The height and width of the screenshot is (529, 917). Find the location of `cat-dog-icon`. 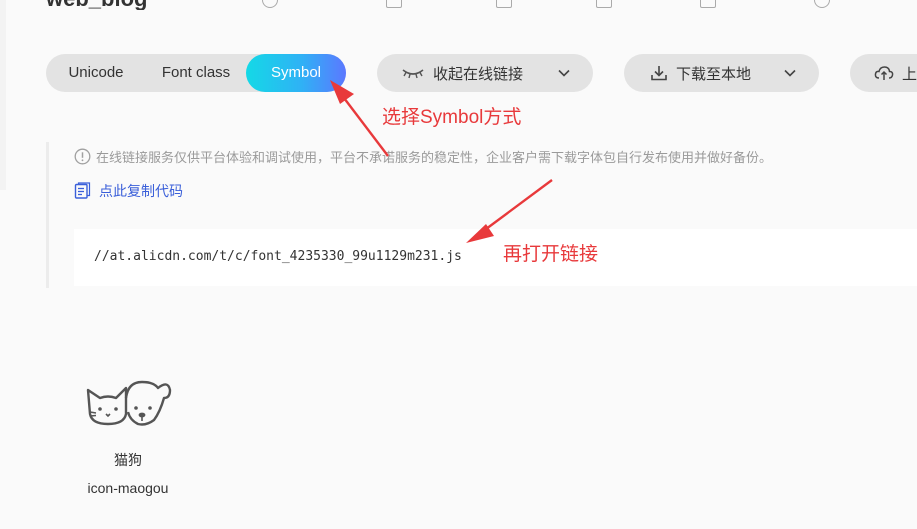

cat-dog-icon is located at coordinates (129, 403).